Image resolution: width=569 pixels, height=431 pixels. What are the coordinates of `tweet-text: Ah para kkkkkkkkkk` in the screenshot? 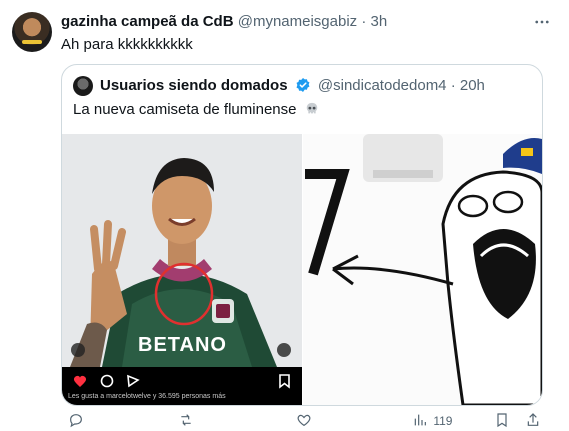 It's located at (127, 44).